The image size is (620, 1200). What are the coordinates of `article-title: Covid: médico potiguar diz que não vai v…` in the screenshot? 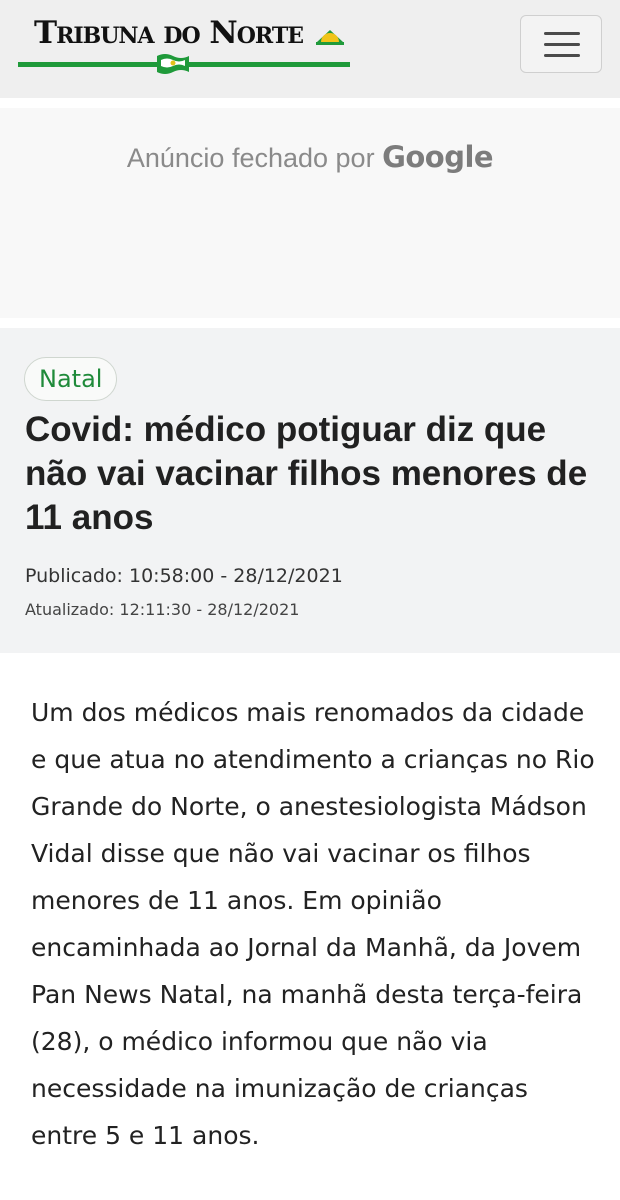 It's located at (306, 473).